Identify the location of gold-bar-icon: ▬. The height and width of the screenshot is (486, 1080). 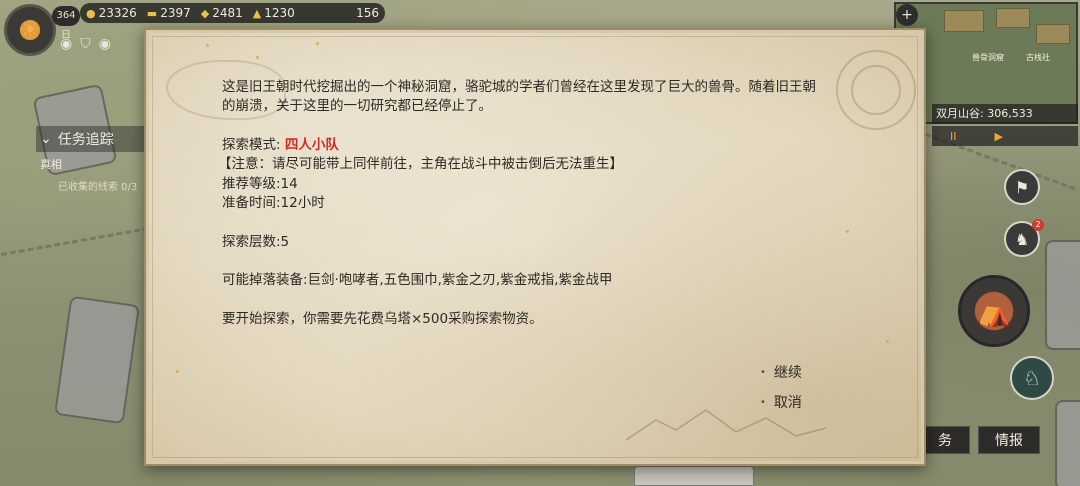
(152, 13).